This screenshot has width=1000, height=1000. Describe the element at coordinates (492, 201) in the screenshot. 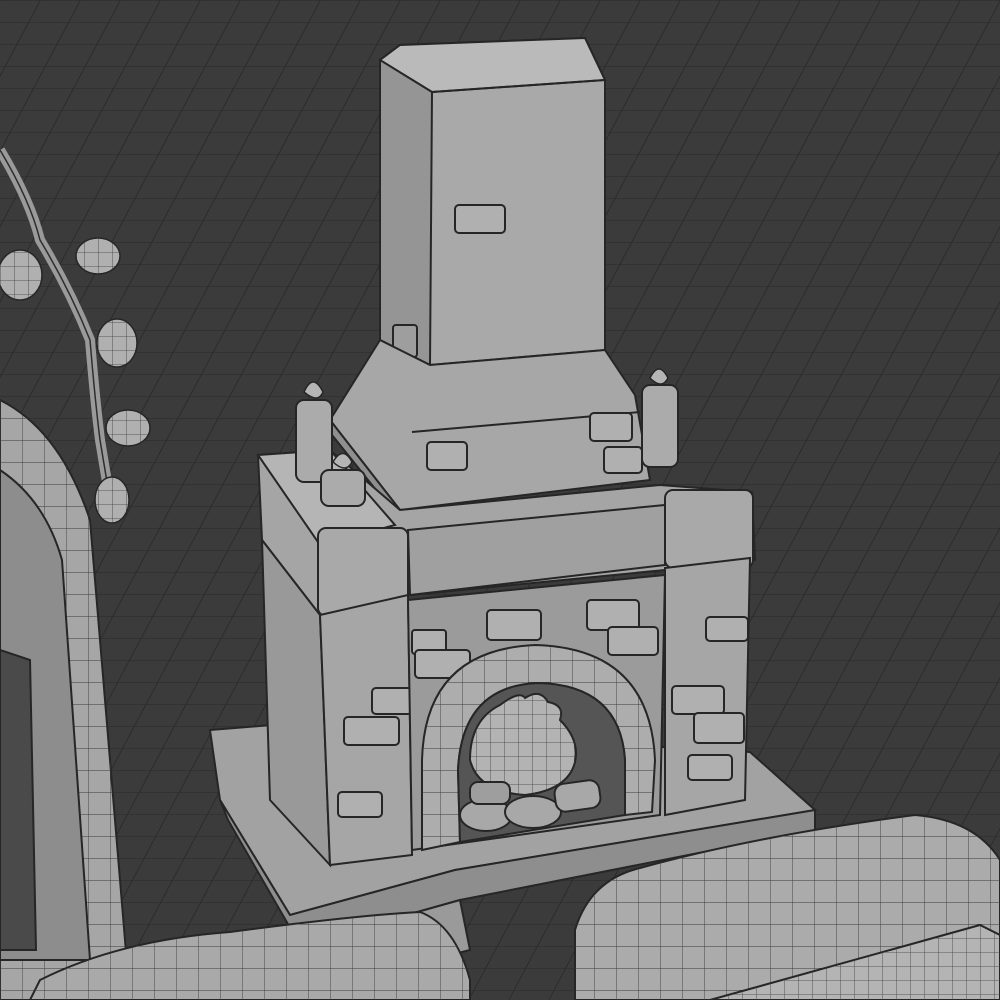

I see `chimney` at that location.